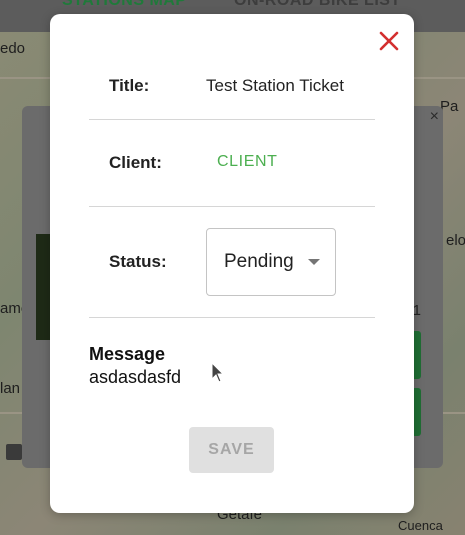 Image resolution: width=465 pixels, height=535 pixels. Describe the element at coordinates (129, 85) in the screenshot. I see `title-label: Title:` at that location.